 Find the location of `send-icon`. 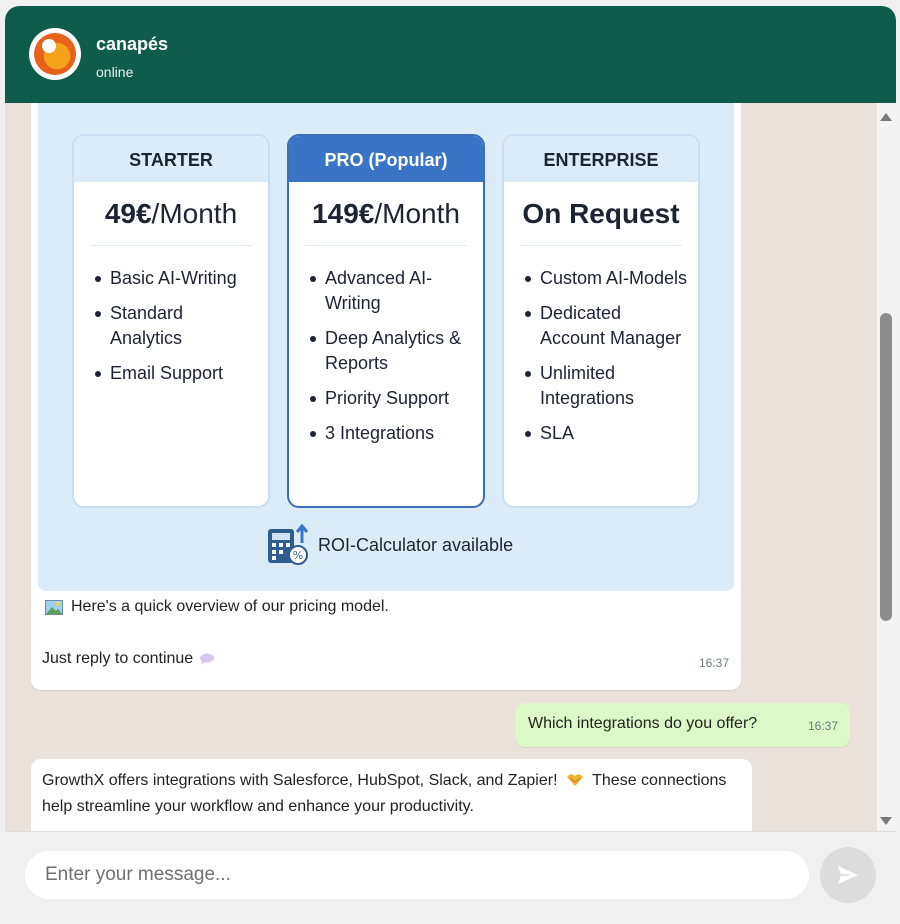

send-icon is located at coordinates (848, 875).